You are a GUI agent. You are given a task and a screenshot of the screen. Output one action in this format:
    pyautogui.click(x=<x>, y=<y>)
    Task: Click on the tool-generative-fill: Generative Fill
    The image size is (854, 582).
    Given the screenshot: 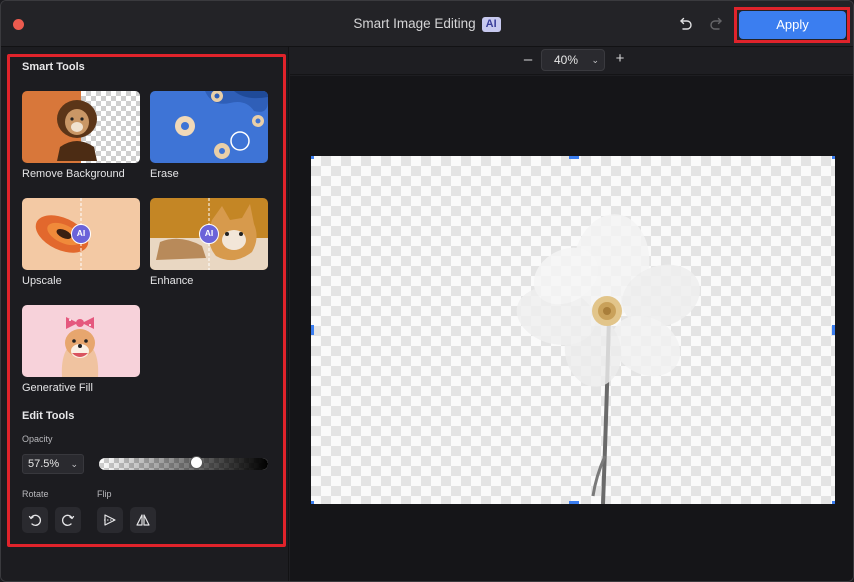 What is the action you would take?
    pyautogui.click(x=82, y=349)
    